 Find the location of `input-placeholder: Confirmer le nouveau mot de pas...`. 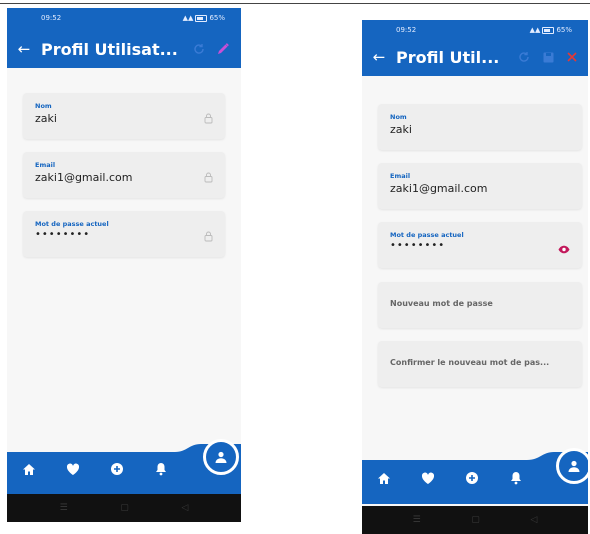

input-placeholder: Confirmer le nouveau mot de pas... is located at coordinates (470, 362).